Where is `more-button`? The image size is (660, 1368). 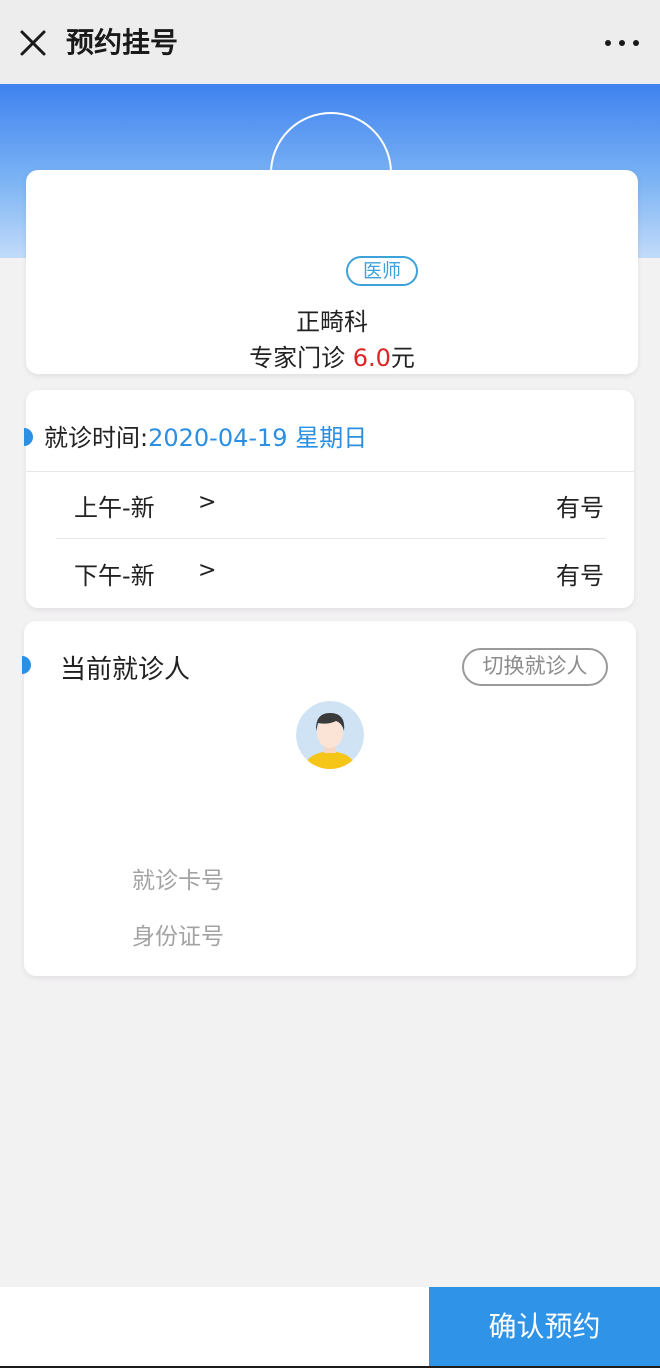
more-button is located at coordinates (622, 43).